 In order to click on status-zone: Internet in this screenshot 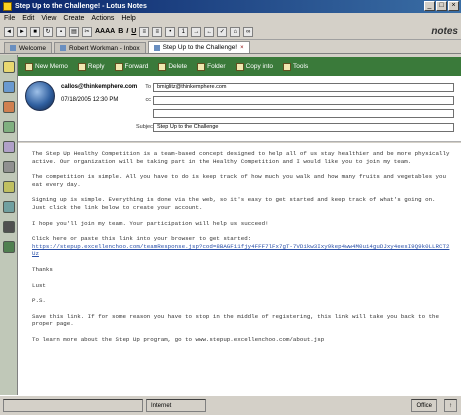, I will do `click(176, 405)`.